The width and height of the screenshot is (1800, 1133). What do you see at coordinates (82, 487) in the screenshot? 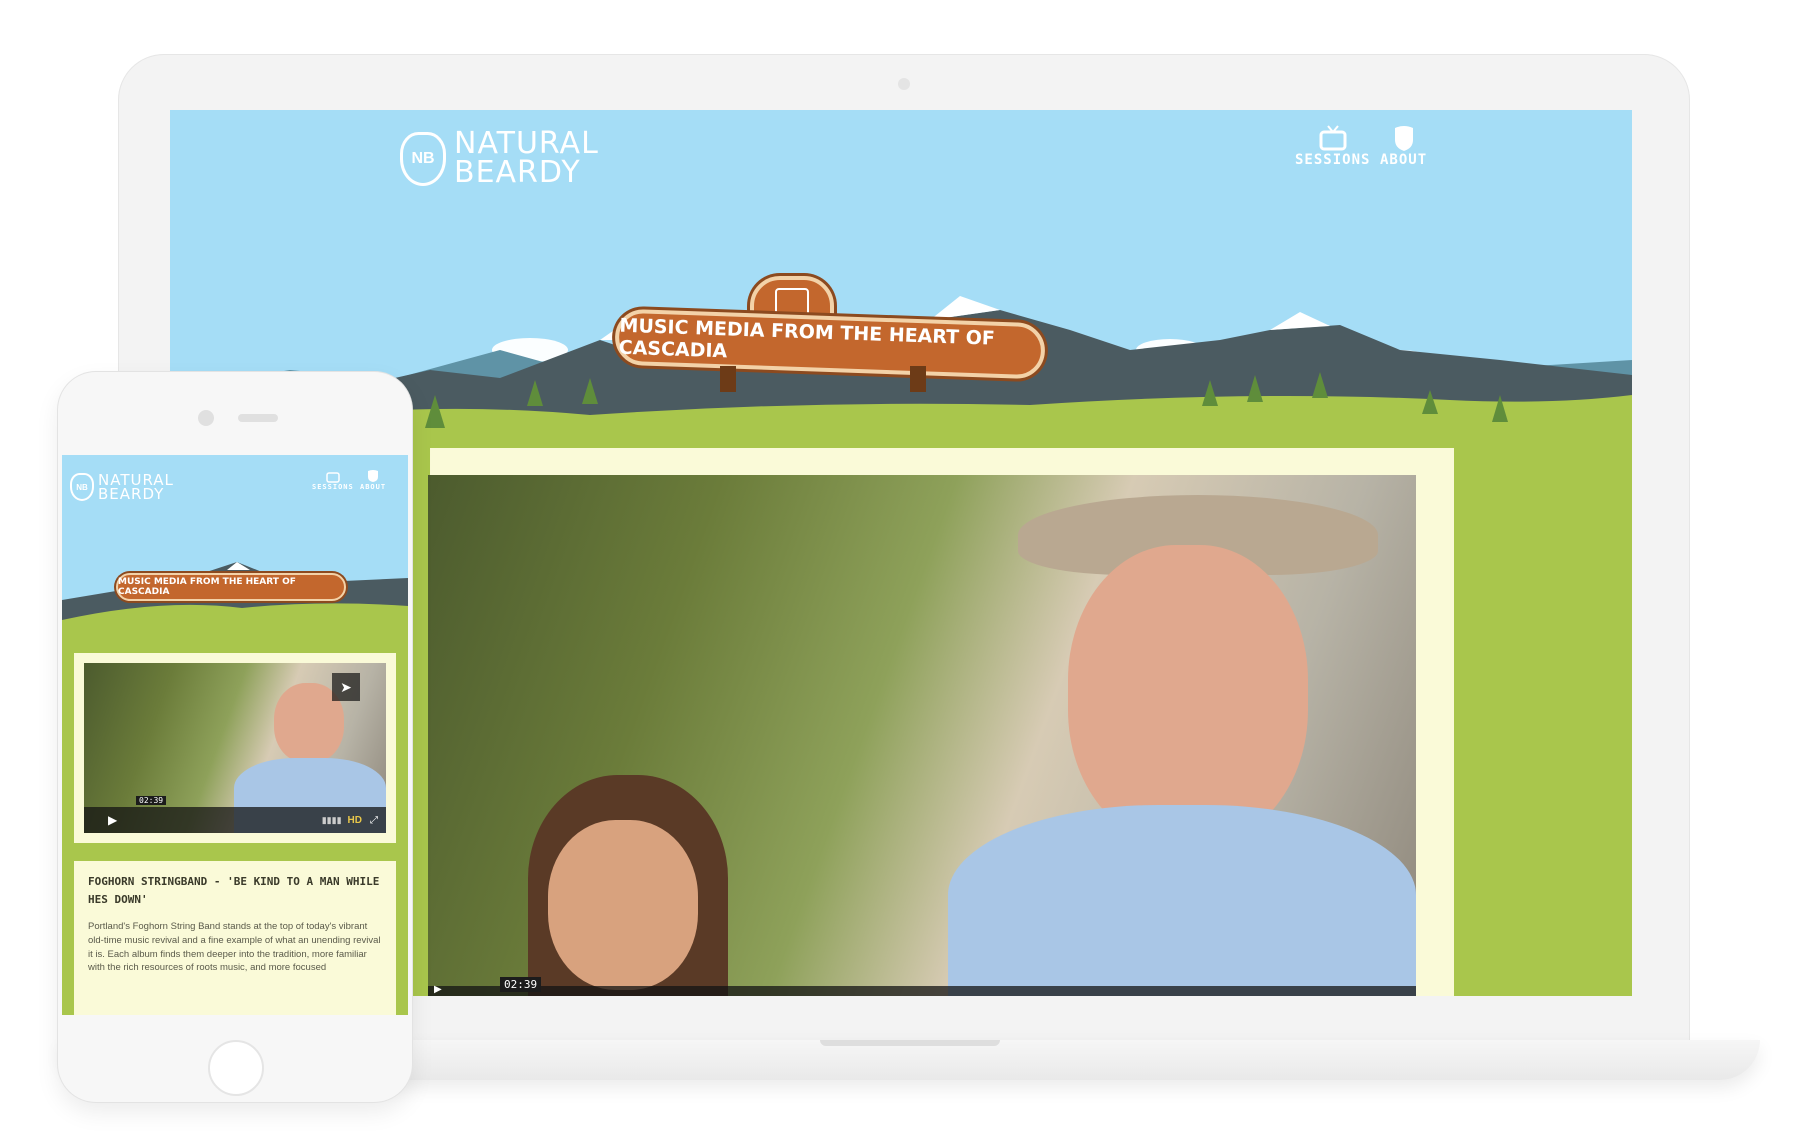
I see `mobile-nb-badge-icon: NB` at bounding box center [82, 487].